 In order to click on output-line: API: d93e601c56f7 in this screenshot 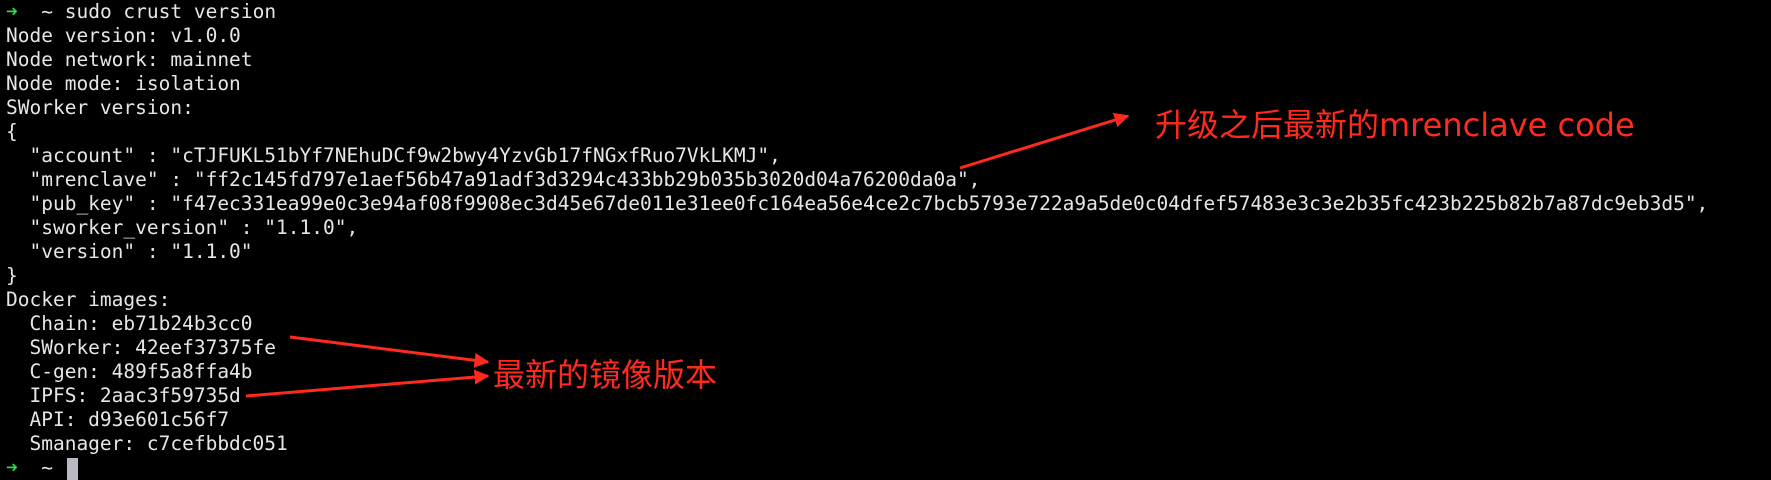, I will do `click(118, 419)`.